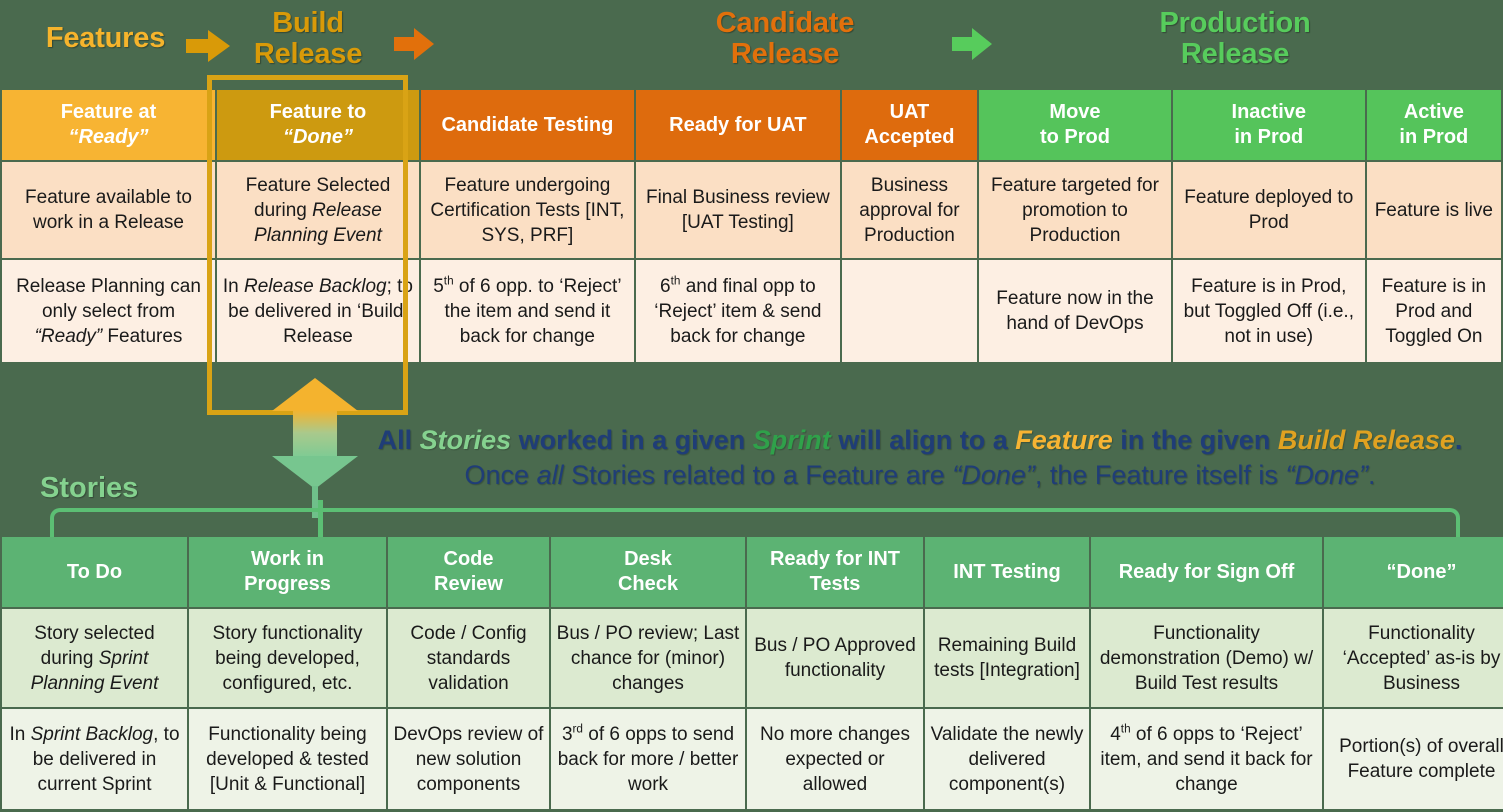 This screenshot has width=1503, height=812. I want to click on features-header-move-to-prod: Move to Prod, so click(1075, 125).